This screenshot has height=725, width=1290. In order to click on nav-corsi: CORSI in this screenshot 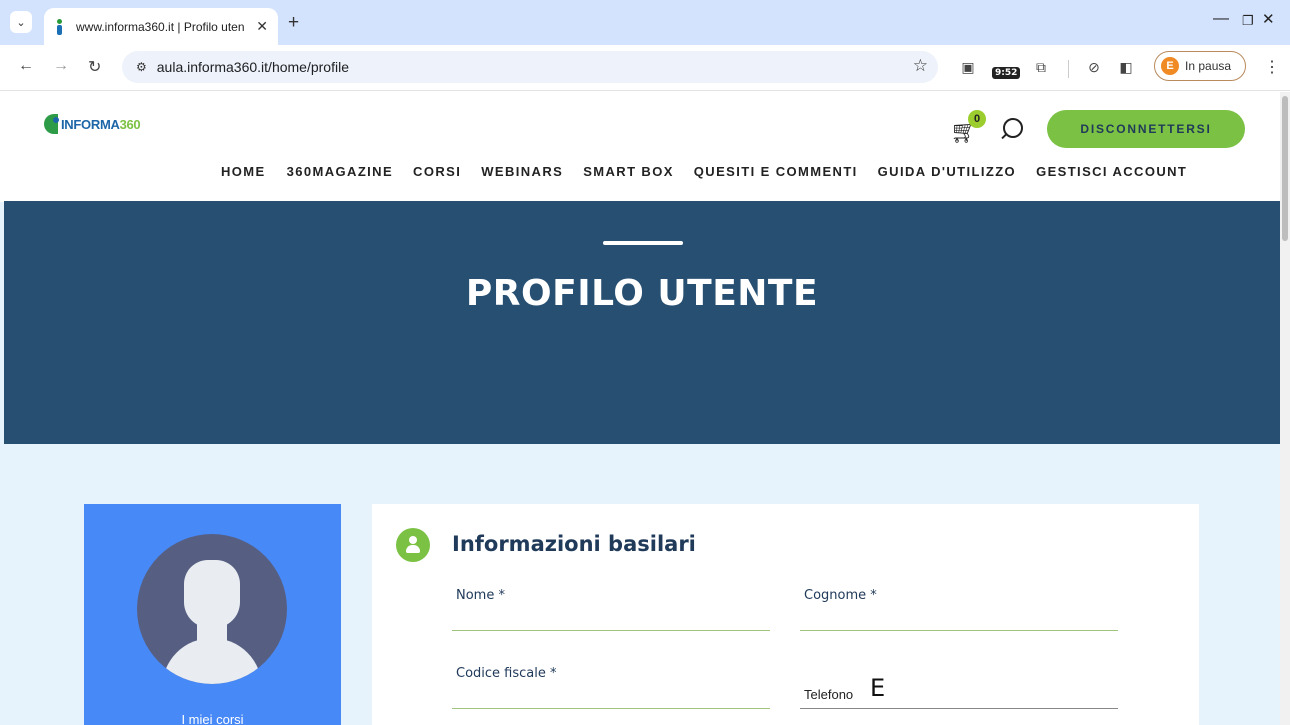, I will do `click(437, 171)`.